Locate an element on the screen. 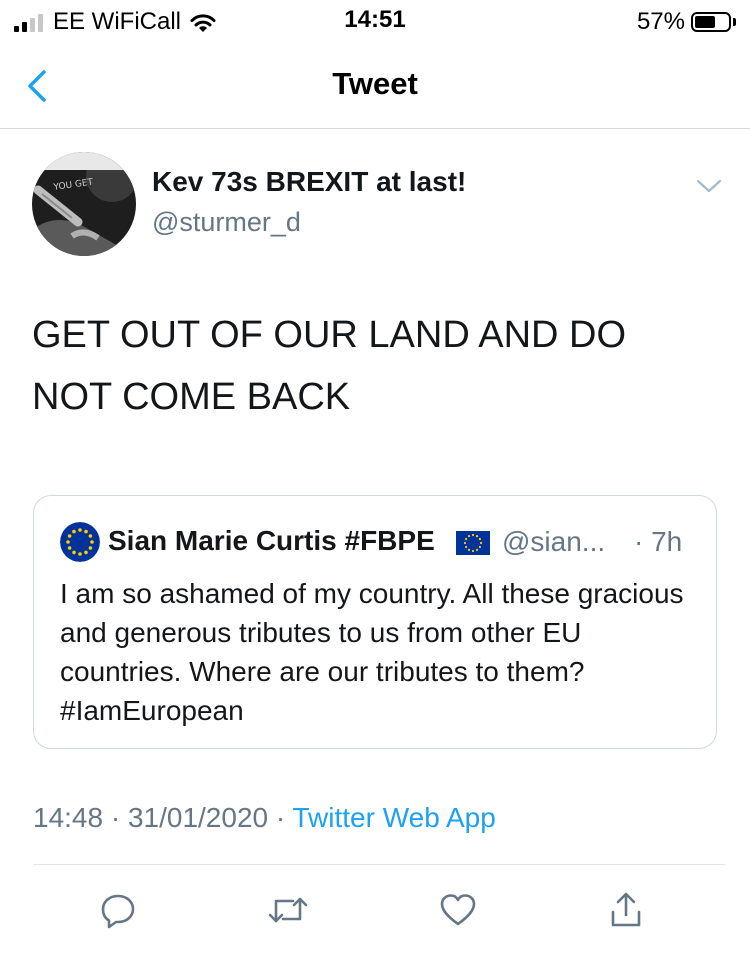 The image size is (750, 960). tweet-metadata: 14:48 · 31/01/2020 · Twitter Web App is located at coordinates (264, 818).